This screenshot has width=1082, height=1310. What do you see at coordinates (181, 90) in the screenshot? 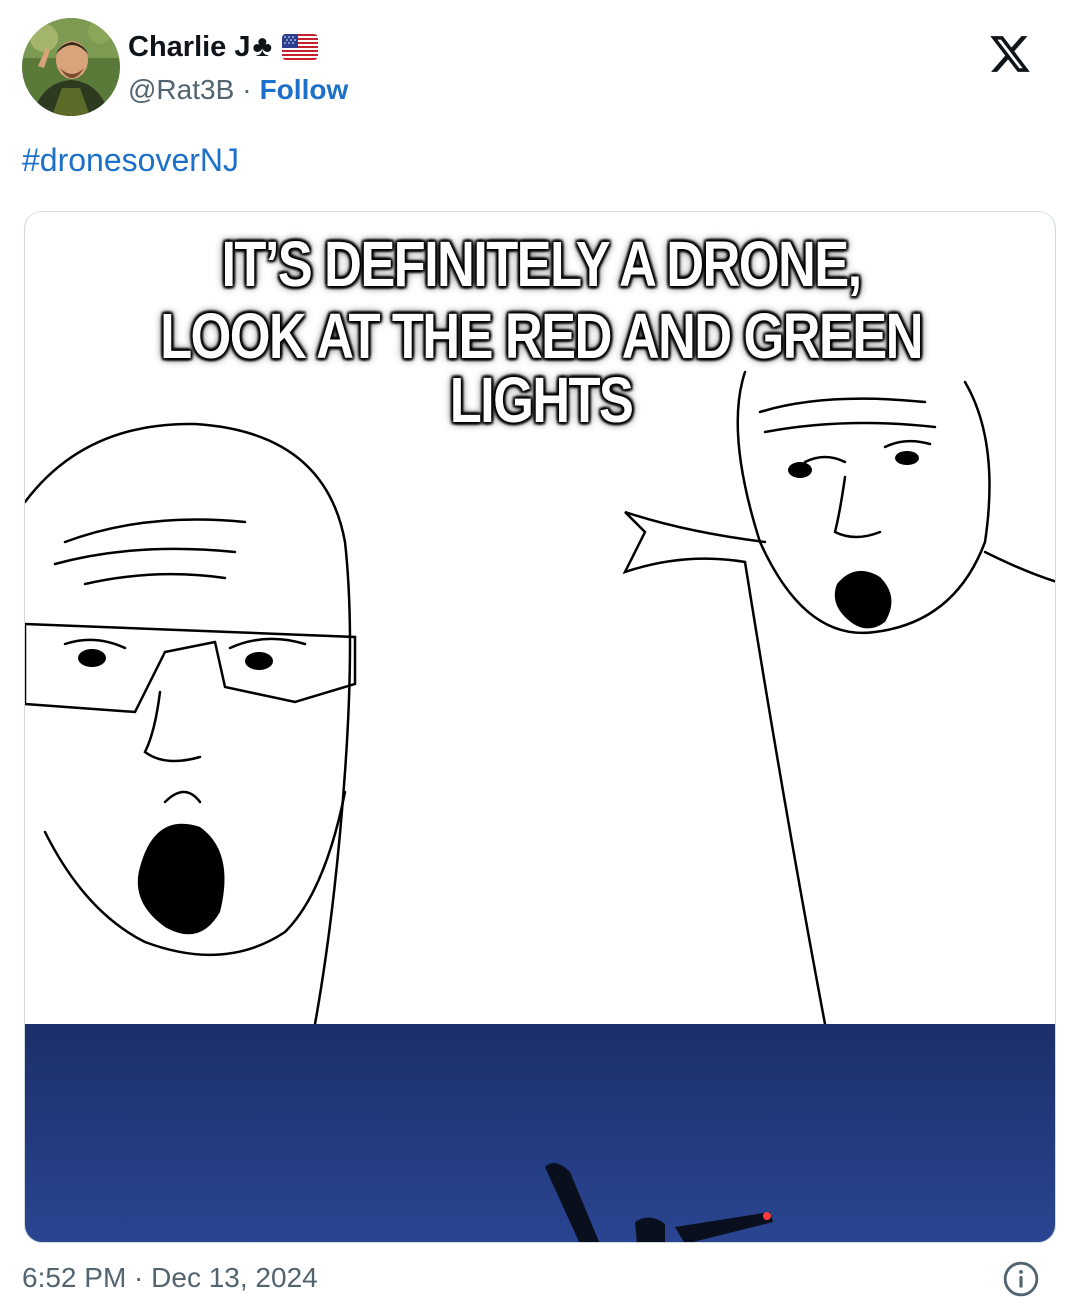
I see `author-handle: @Rat3B` at bounding box center [181, 90].